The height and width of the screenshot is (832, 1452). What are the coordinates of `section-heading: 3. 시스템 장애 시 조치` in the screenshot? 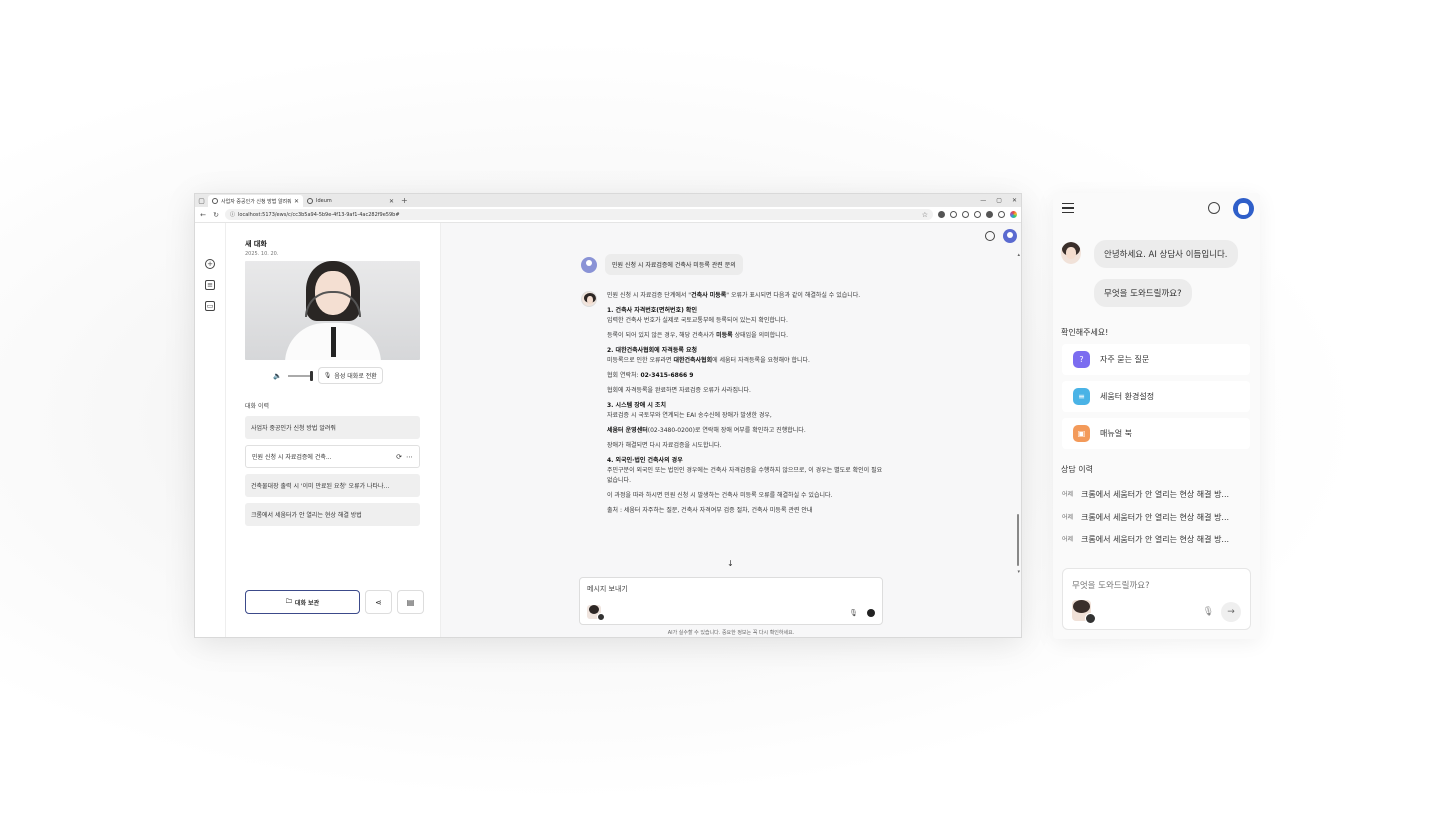 It's located at (636, 405).